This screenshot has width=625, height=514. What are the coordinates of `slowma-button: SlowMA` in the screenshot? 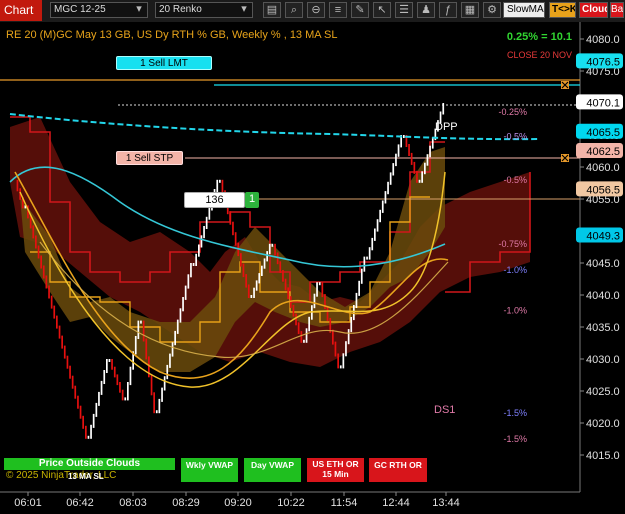 It's located at (524, 10).